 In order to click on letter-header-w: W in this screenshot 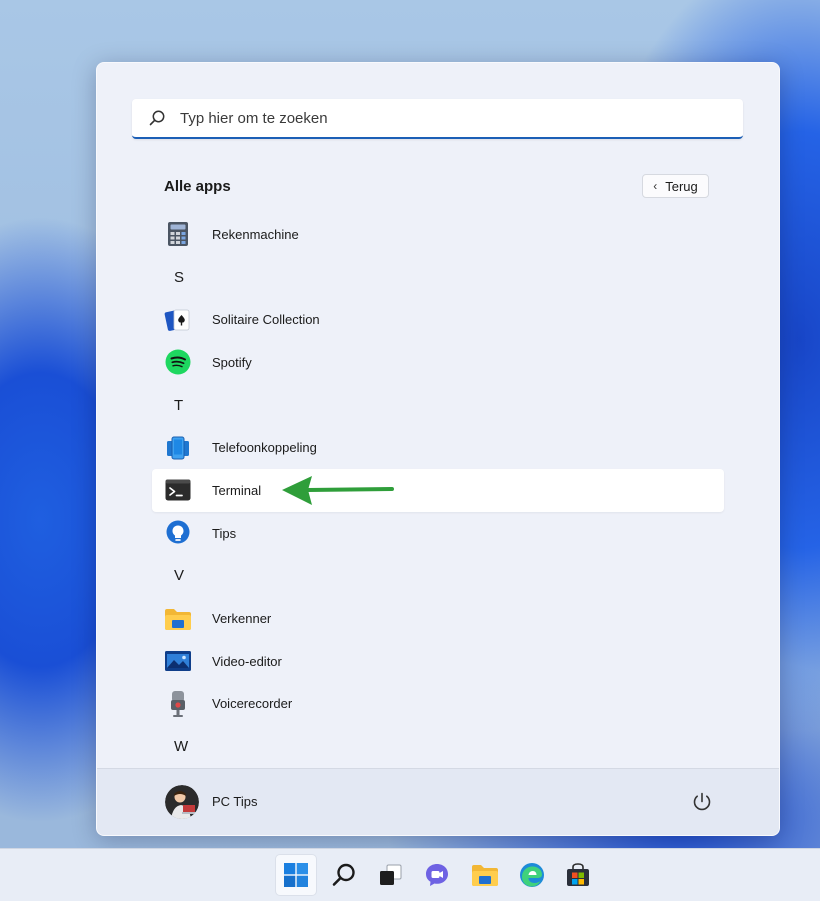, I will do `click(438, 746)`.